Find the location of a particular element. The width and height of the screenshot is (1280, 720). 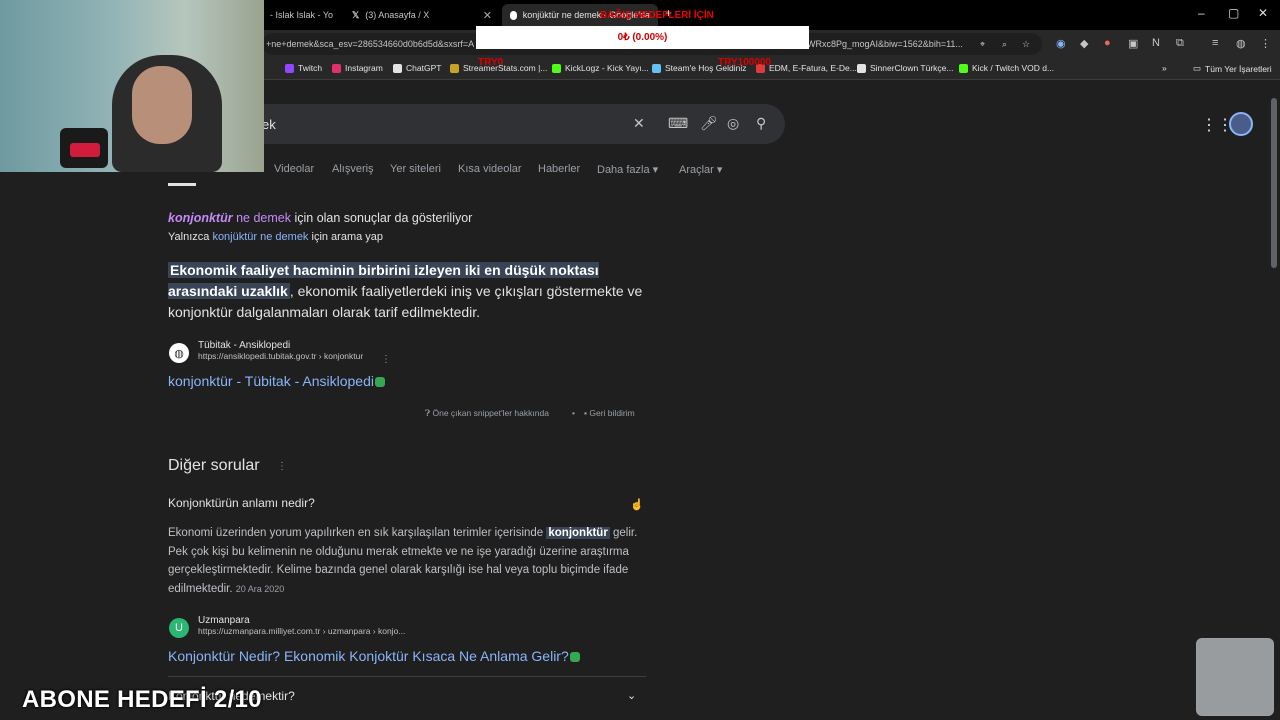

tab-islak: - Islak Islak - Yo is located at coordinates (302, 15).